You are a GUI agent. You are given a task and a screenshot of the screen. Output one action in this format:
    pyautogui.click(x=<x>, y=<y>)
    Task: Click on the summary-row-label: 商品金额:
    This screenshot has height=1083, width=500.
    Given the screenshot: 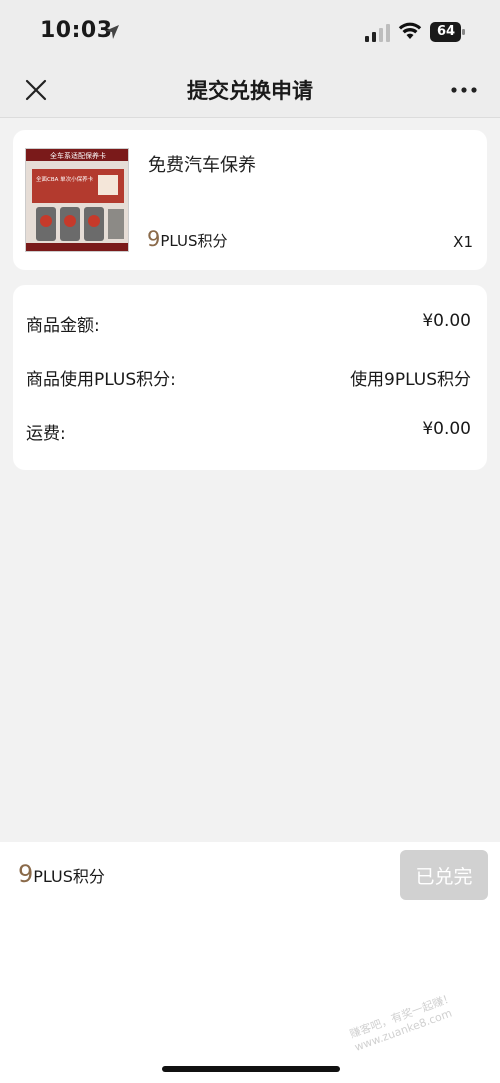 What is the action you would take?
    pyautogui.click(x=63, y=326)
    